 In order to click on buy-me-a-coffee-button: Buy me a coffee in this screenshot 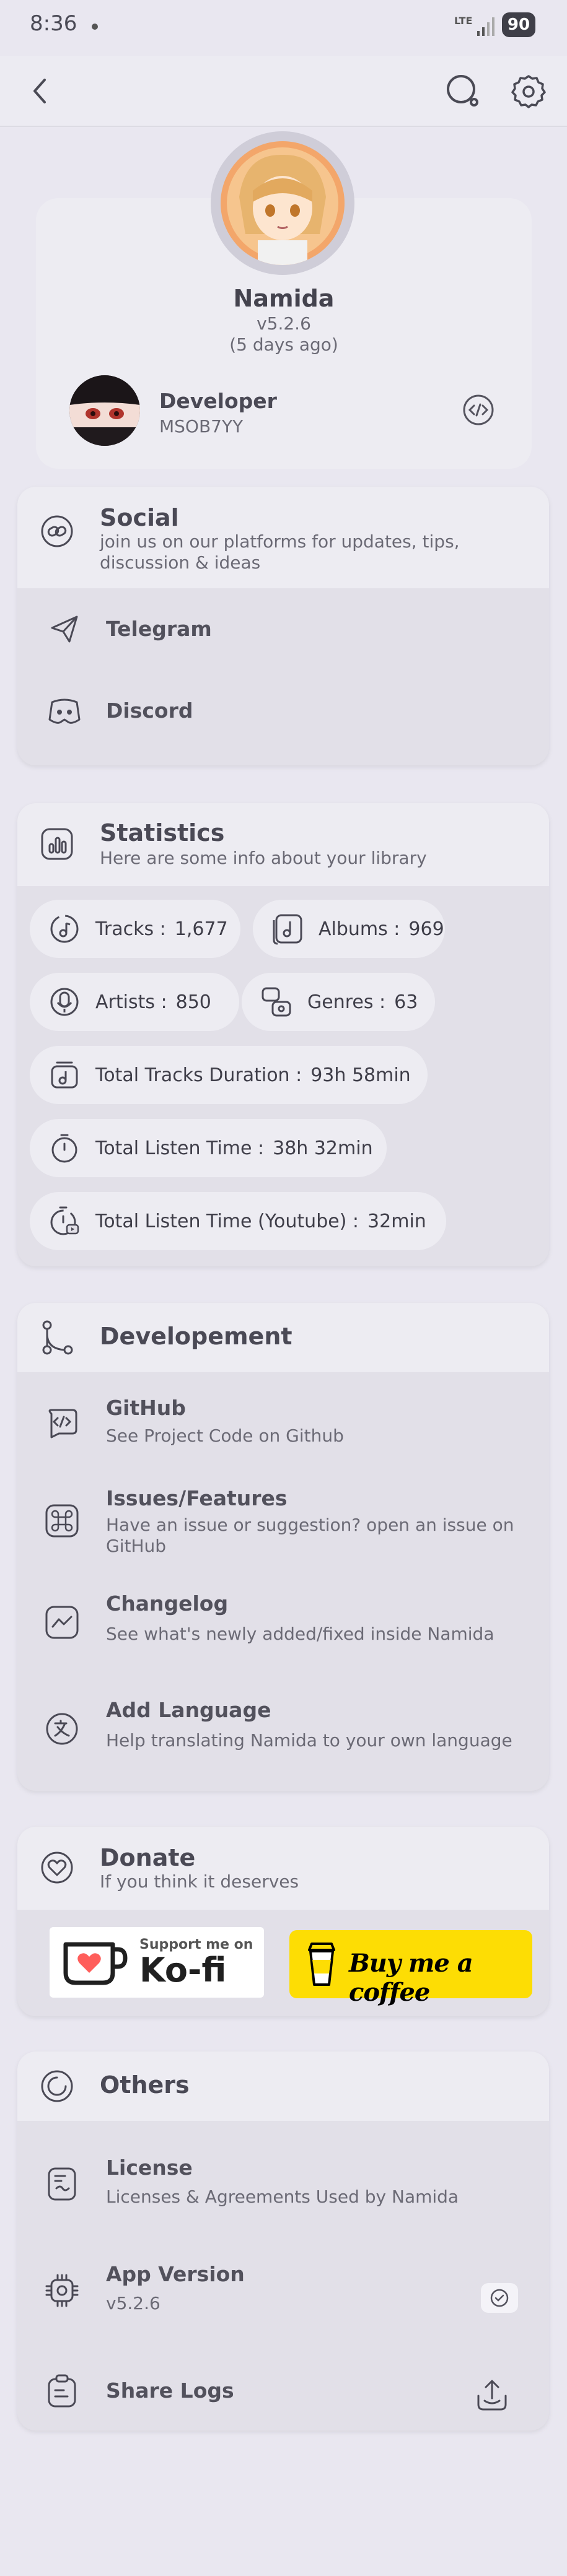, I will do `click(410, 1968)`.